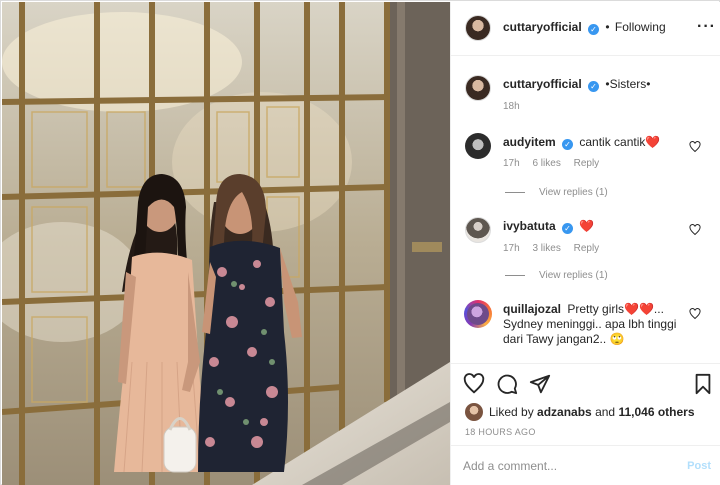  Describe the element at coordinates (656, 412) in the screenshot. I see `liked-by-others-link: 11,046 others` at that location.